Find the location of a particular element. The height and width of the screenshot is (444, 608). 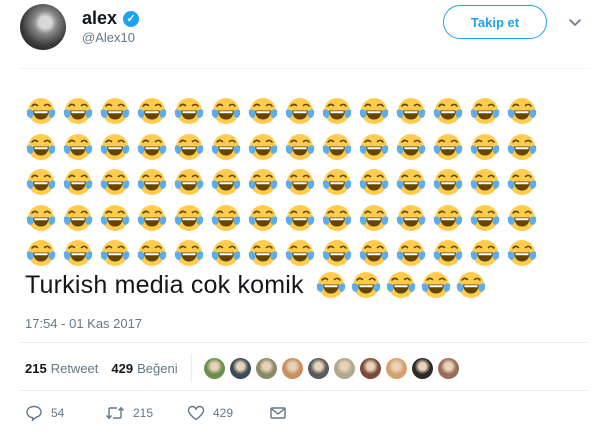

retweet-action-count: 215 is located at coordinates (143, 413).